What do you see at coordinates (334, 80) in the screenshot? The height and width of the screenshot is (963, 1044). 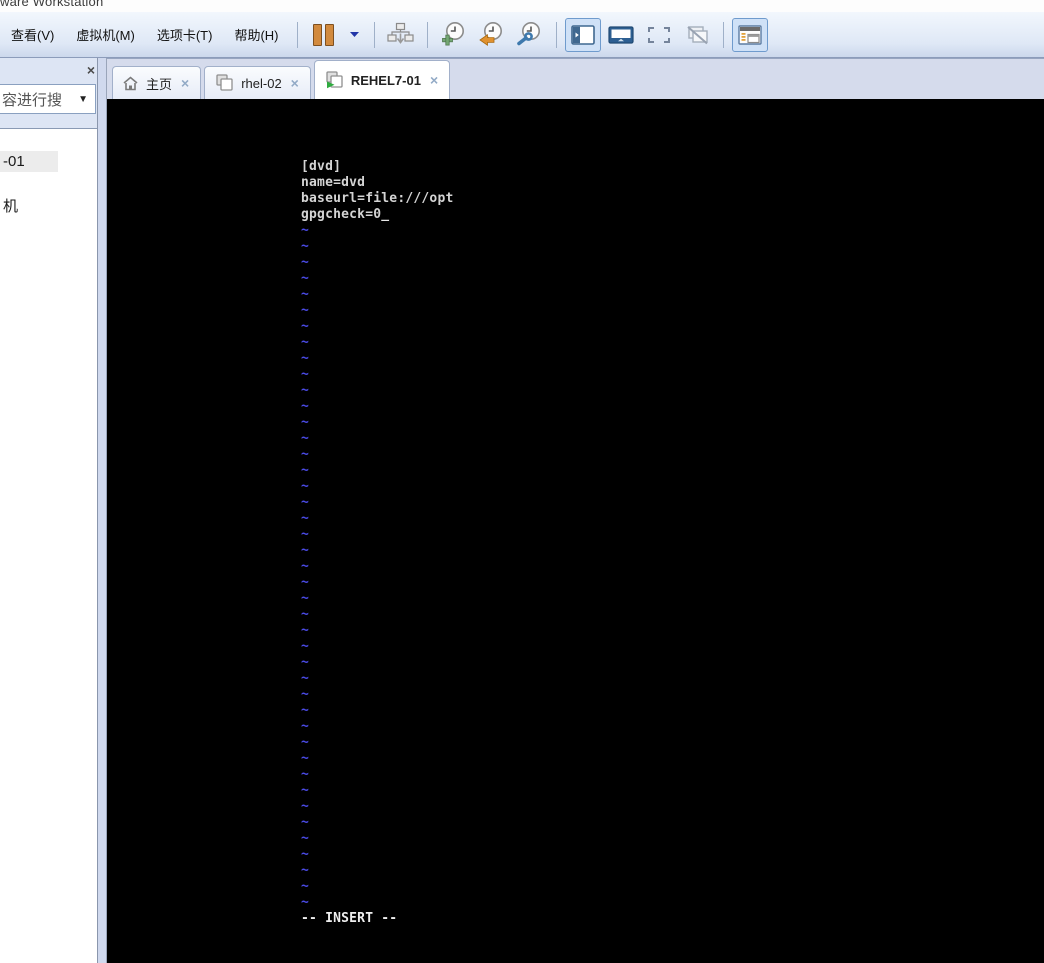 I see `vm-running-icon` at bounding box center [334, 80].